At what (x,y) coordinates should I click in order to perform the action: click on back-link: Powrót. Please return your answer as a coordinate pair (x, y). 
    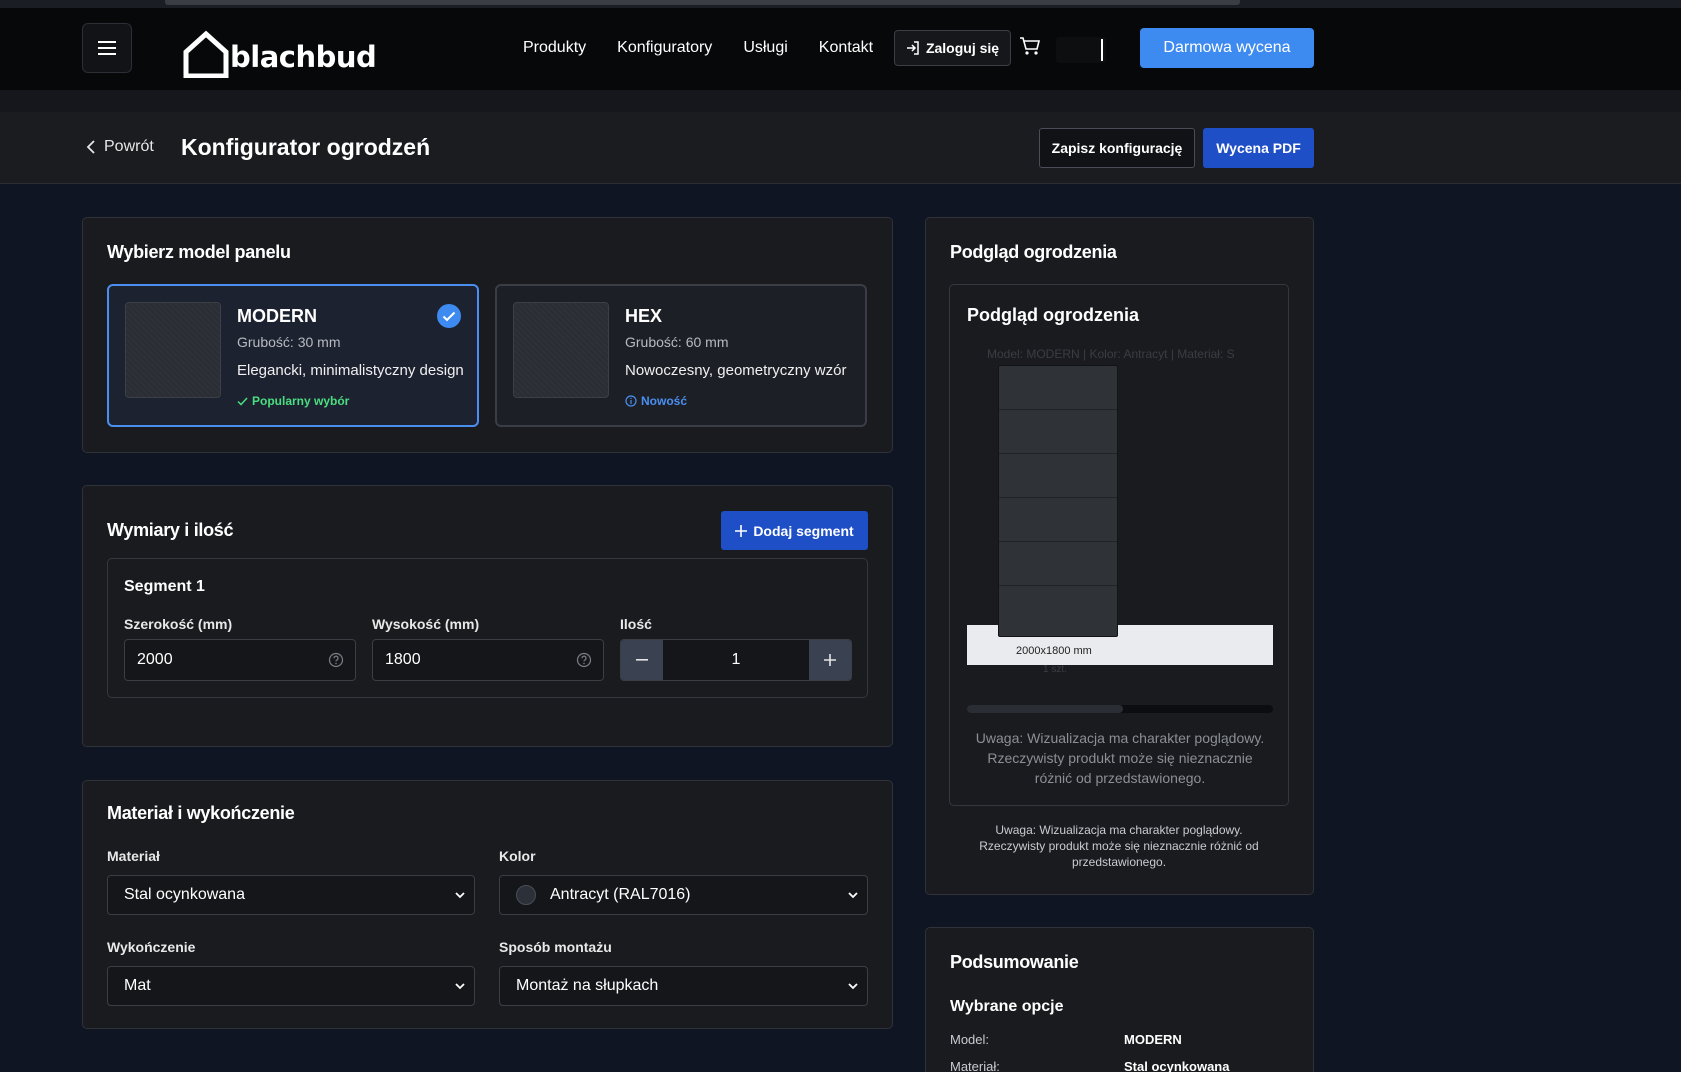
    Looking at the image, I should click on (120, 147).